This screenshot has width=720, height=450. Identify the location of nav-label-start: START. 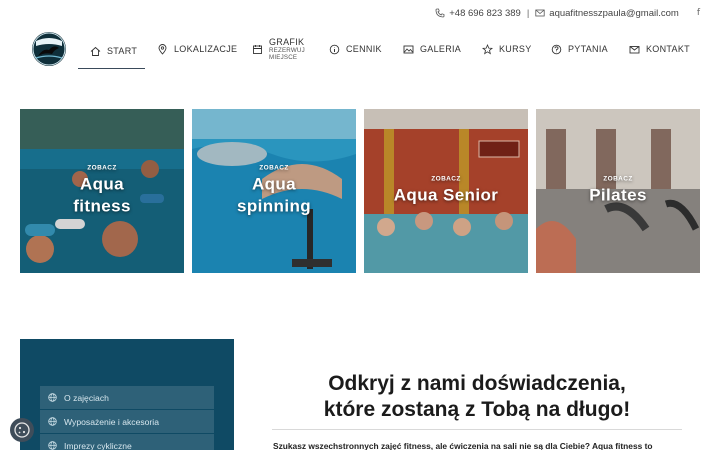
(122, 51).